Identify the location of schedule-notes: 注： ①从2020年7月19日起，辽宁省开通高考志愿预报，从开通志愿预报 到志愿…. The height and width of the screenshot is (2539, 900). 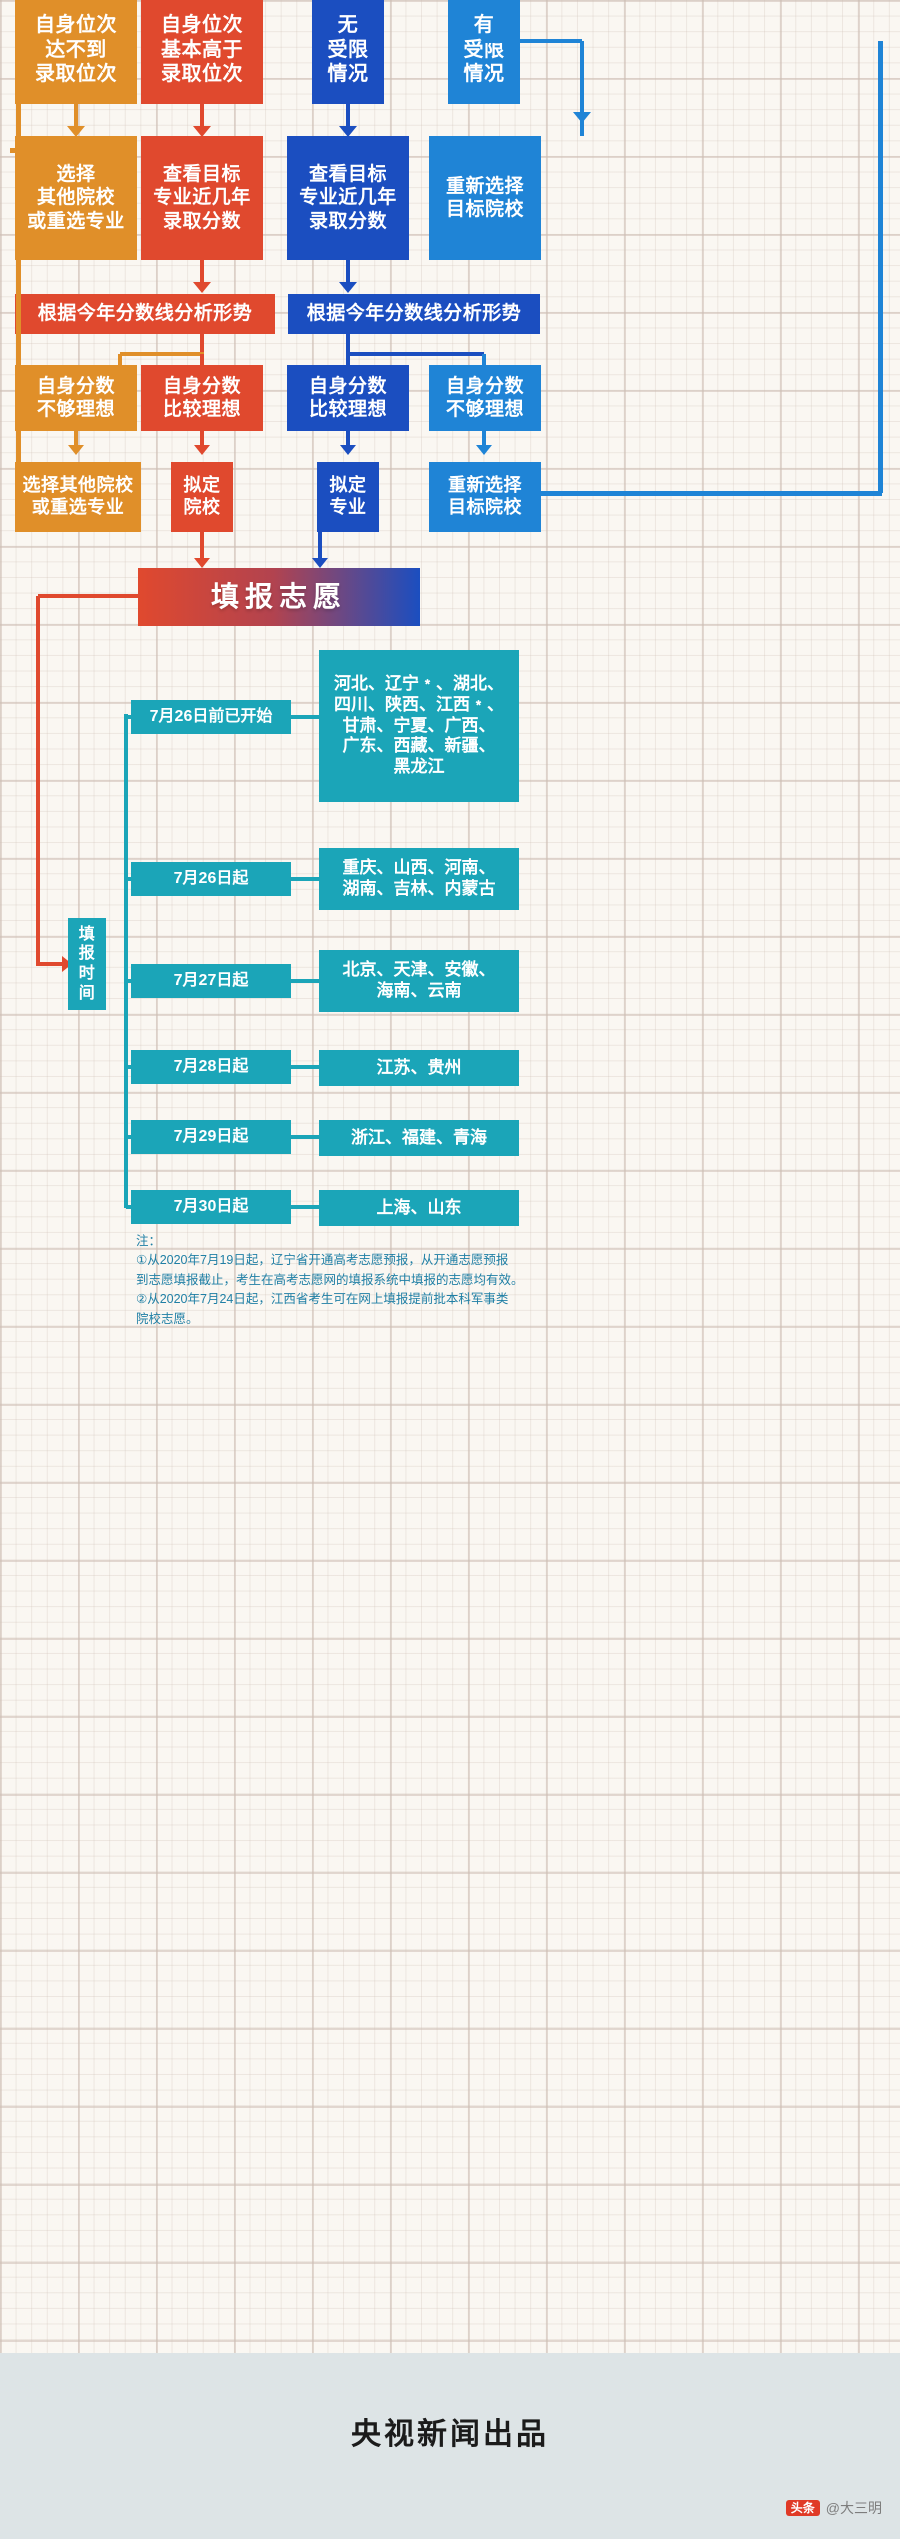
(330, 1280).